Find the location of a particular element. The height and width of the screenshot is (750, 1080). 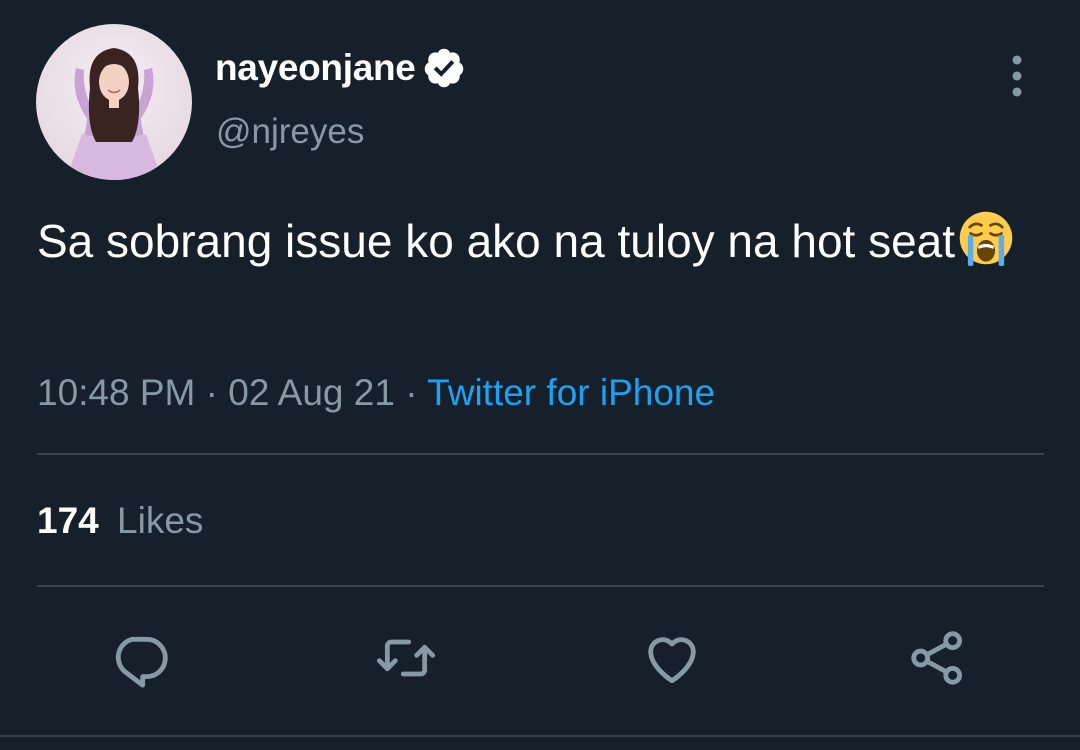

avatar is located at coordinates (114, 102).